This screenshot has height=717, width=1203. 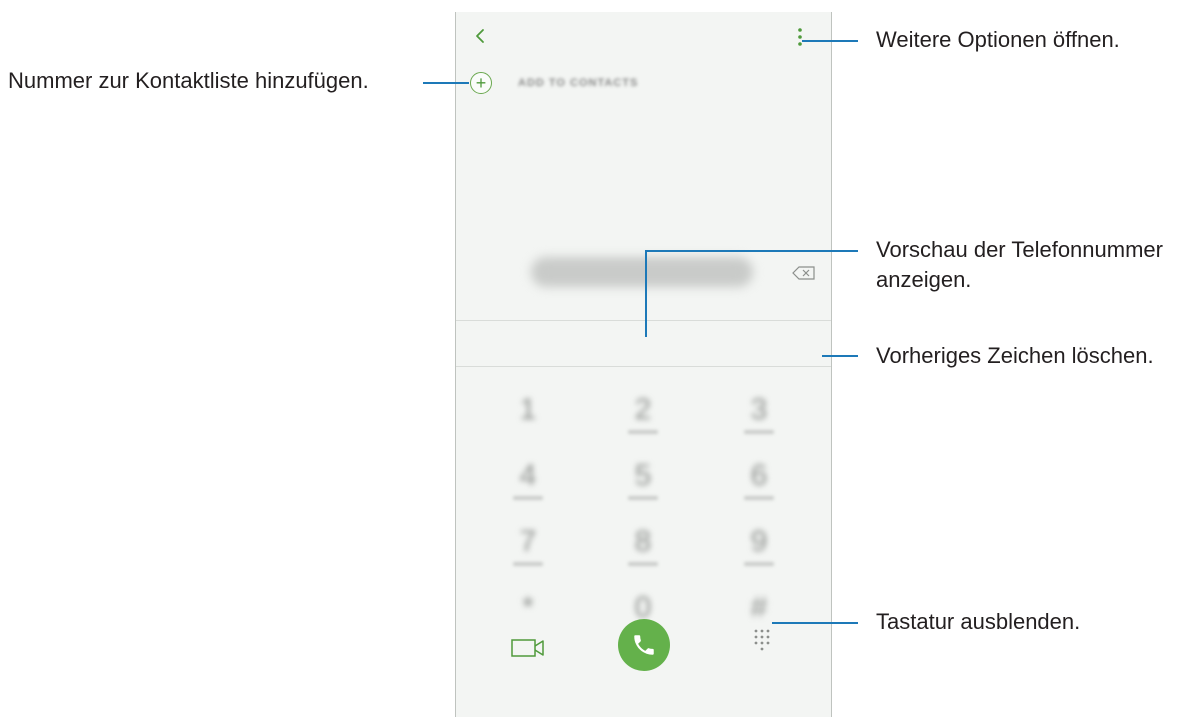 I want to click on callout-line-preview, so click(x=751, y=251).